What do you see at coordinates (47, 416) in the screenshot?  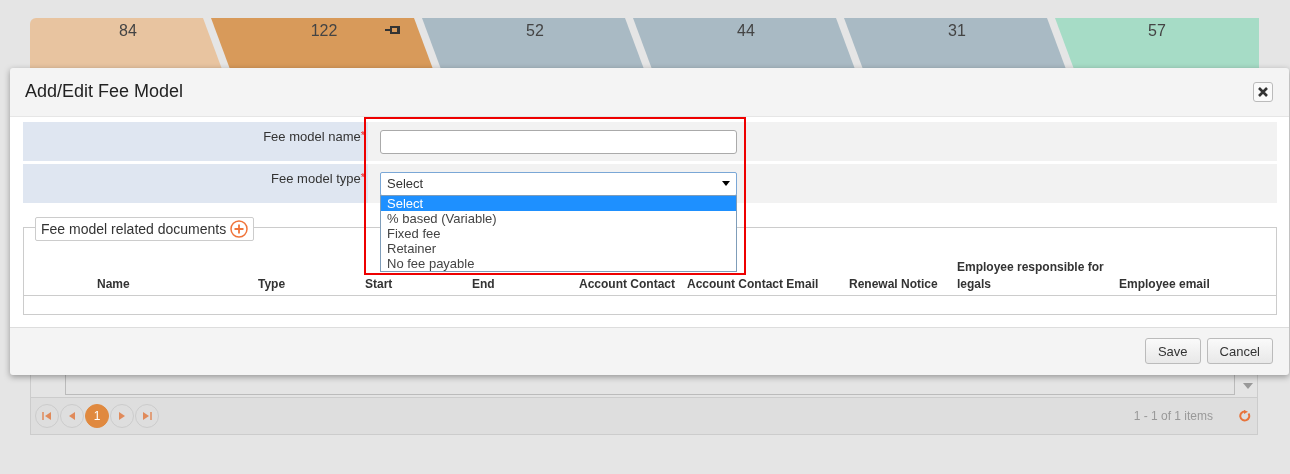 I see `first-page-icon` at bounding box center [47, 416].